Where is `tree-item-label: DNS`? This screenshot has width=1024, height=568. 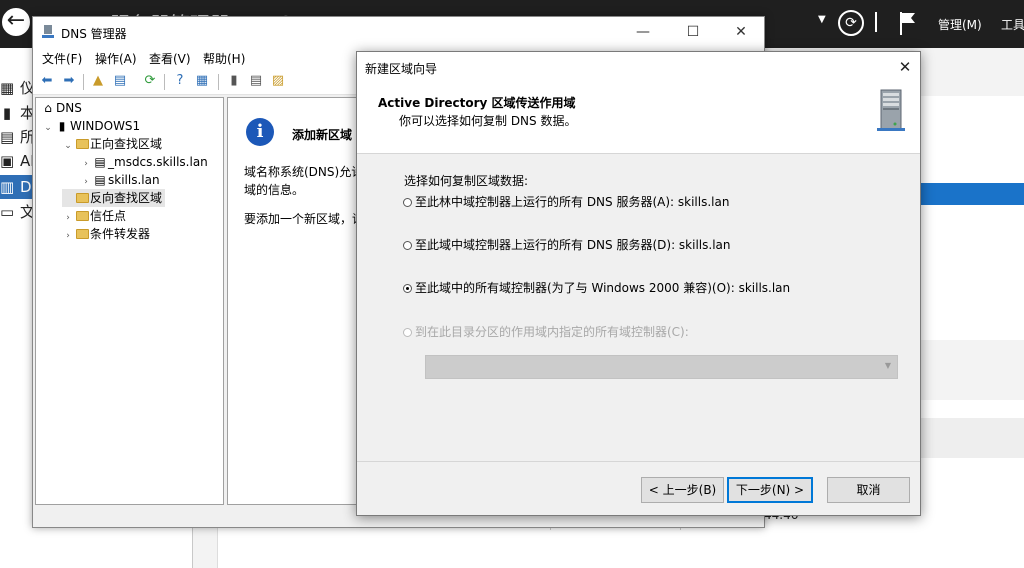
tree-item-label: DNS is located at coordinates (69, 108).